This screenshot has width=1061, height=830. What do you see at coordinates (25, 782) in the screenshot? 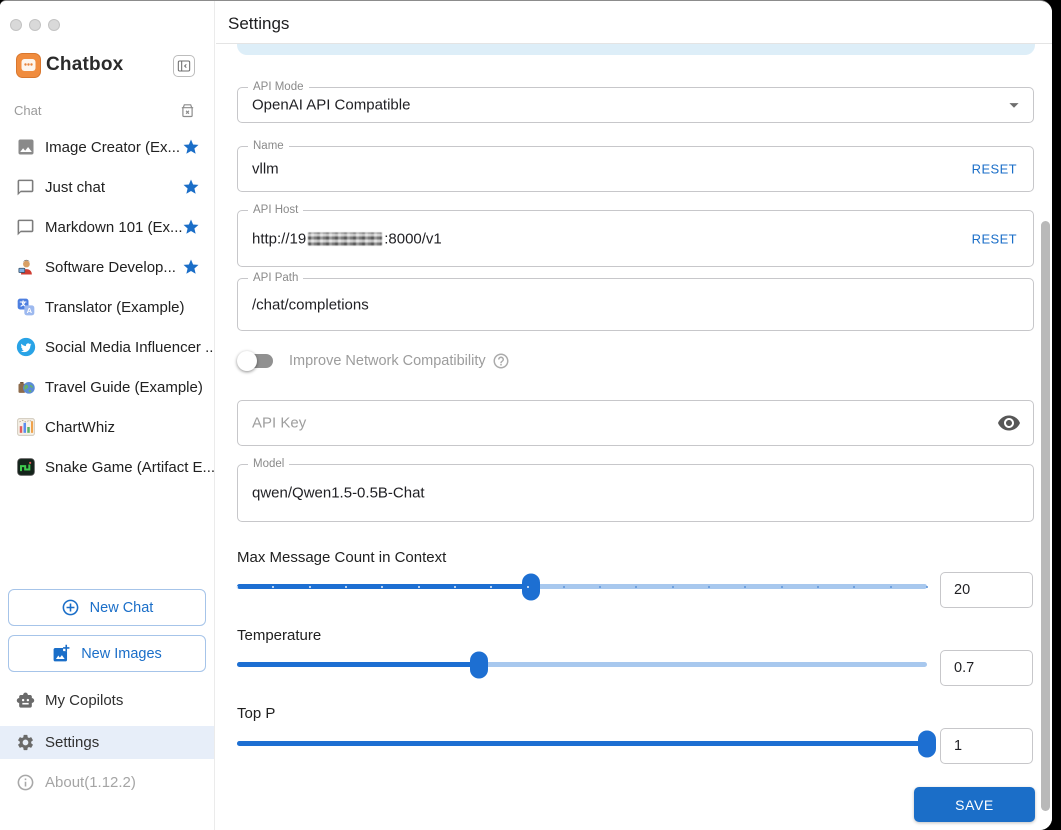
I see `info-icon` at bounding box center [25, 782].